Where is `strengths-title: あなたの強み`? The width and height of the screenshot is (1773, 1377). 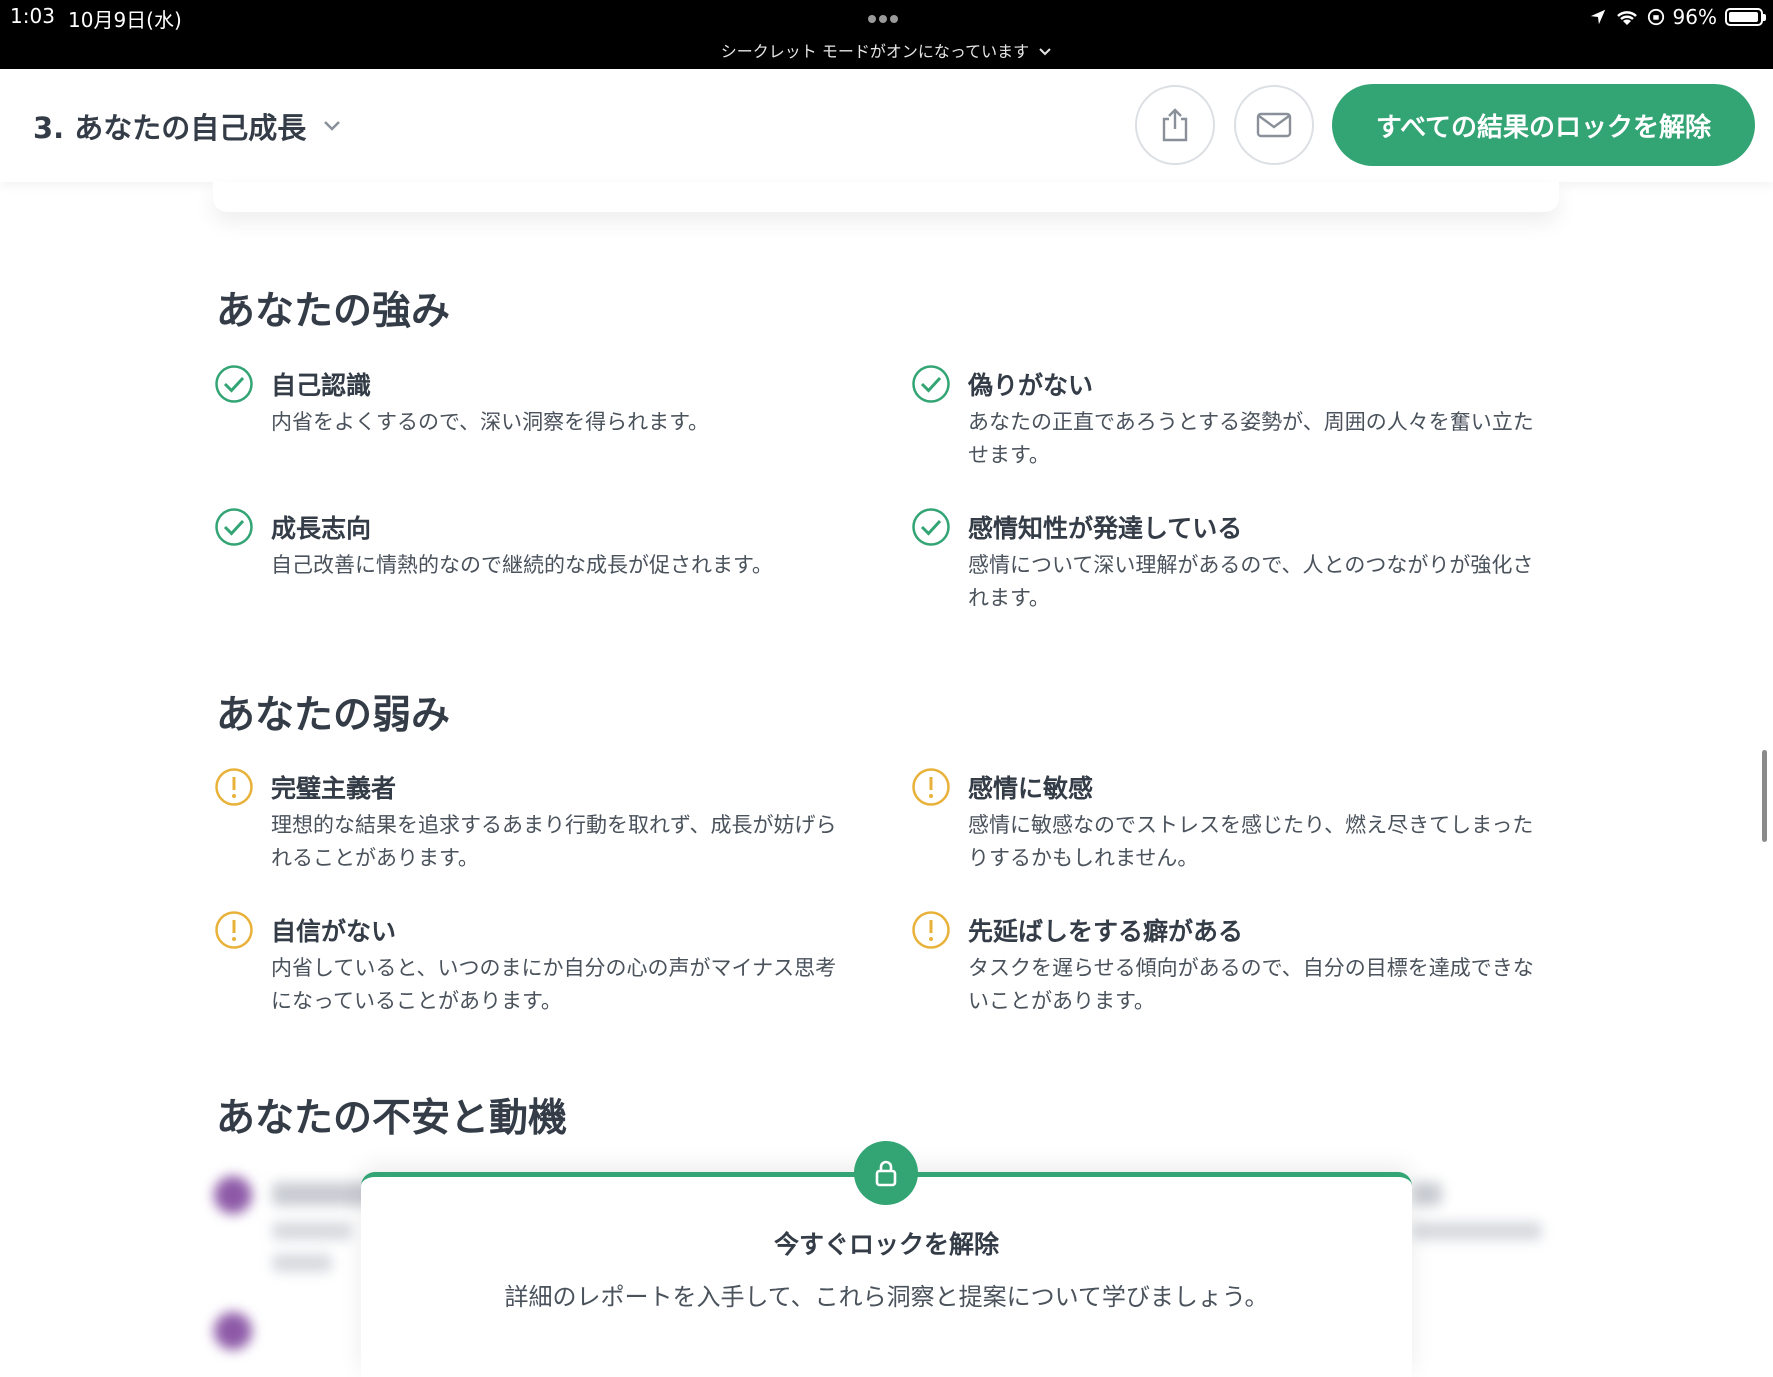
strengths-title: あなたの強み is located at coordinates (333, 311).